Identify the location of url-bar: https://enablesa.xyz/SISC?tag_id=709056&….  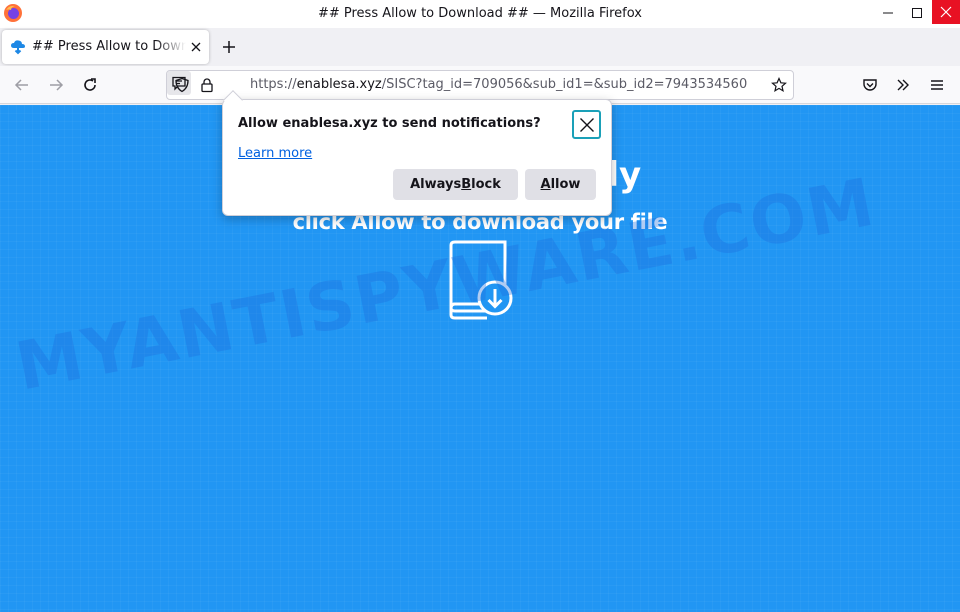
(480, 85).